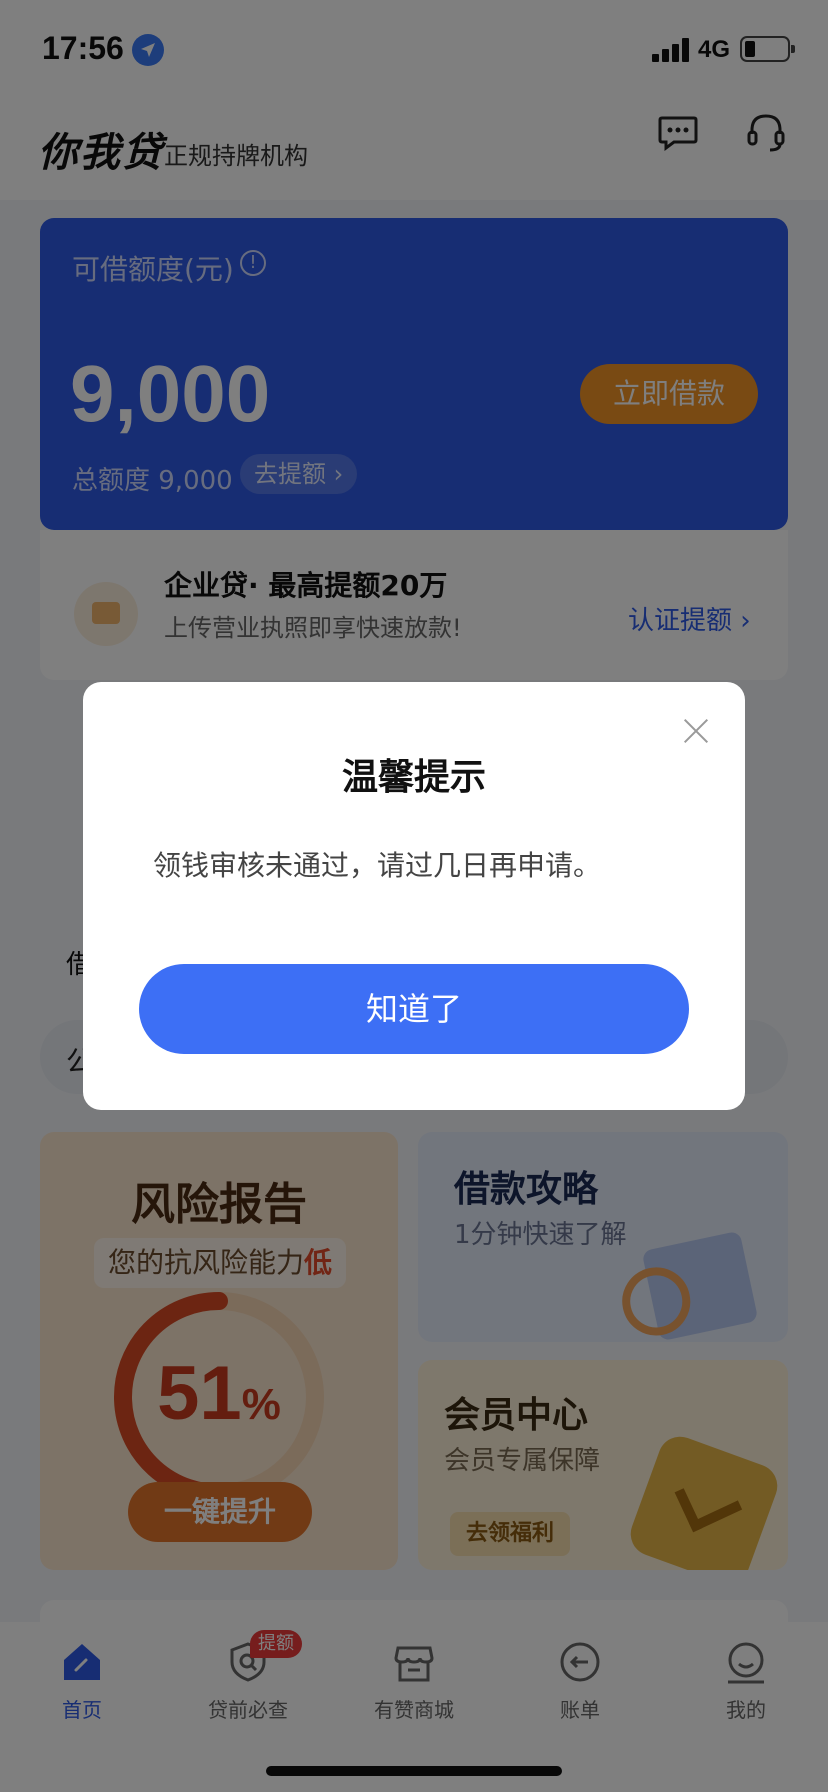 This screenshot has height=1792, width=828. I want to click on dialog-title: 温馨提示, so click(413, 777).